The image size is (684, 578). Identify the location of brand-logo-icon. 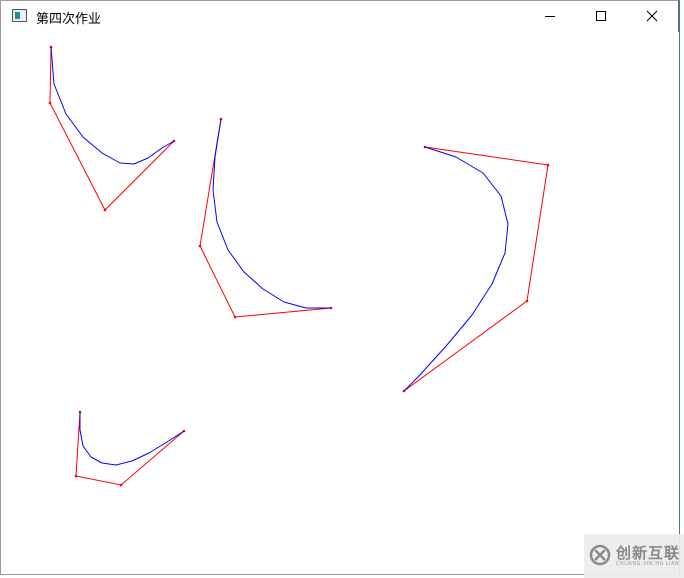
(600, 555).